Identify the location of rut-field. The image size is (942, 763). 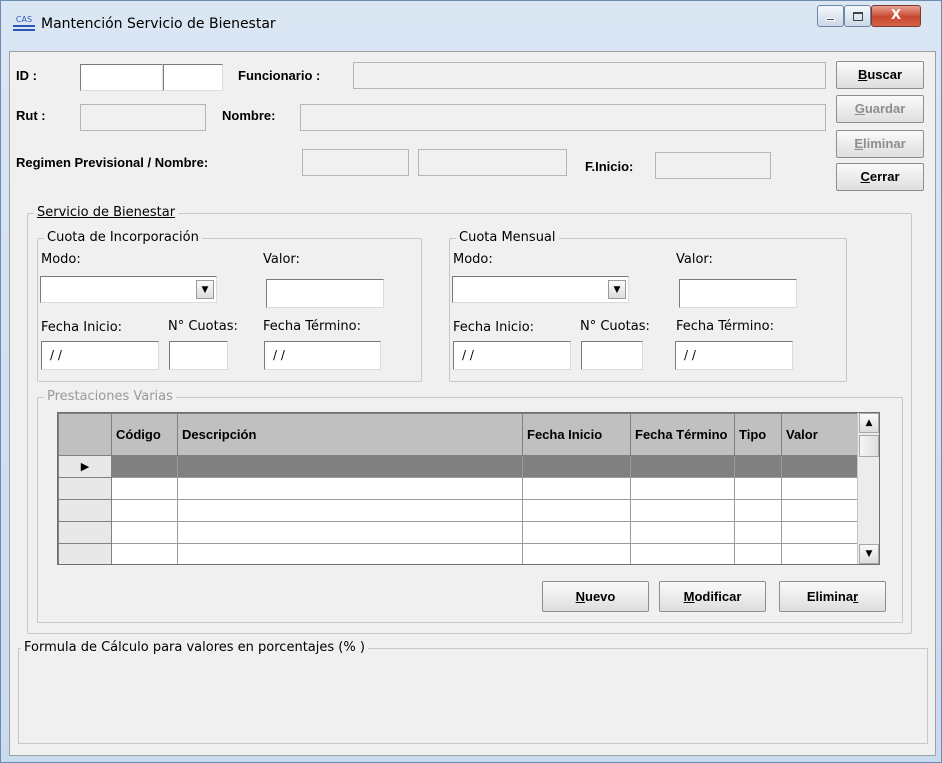
(143, 117).